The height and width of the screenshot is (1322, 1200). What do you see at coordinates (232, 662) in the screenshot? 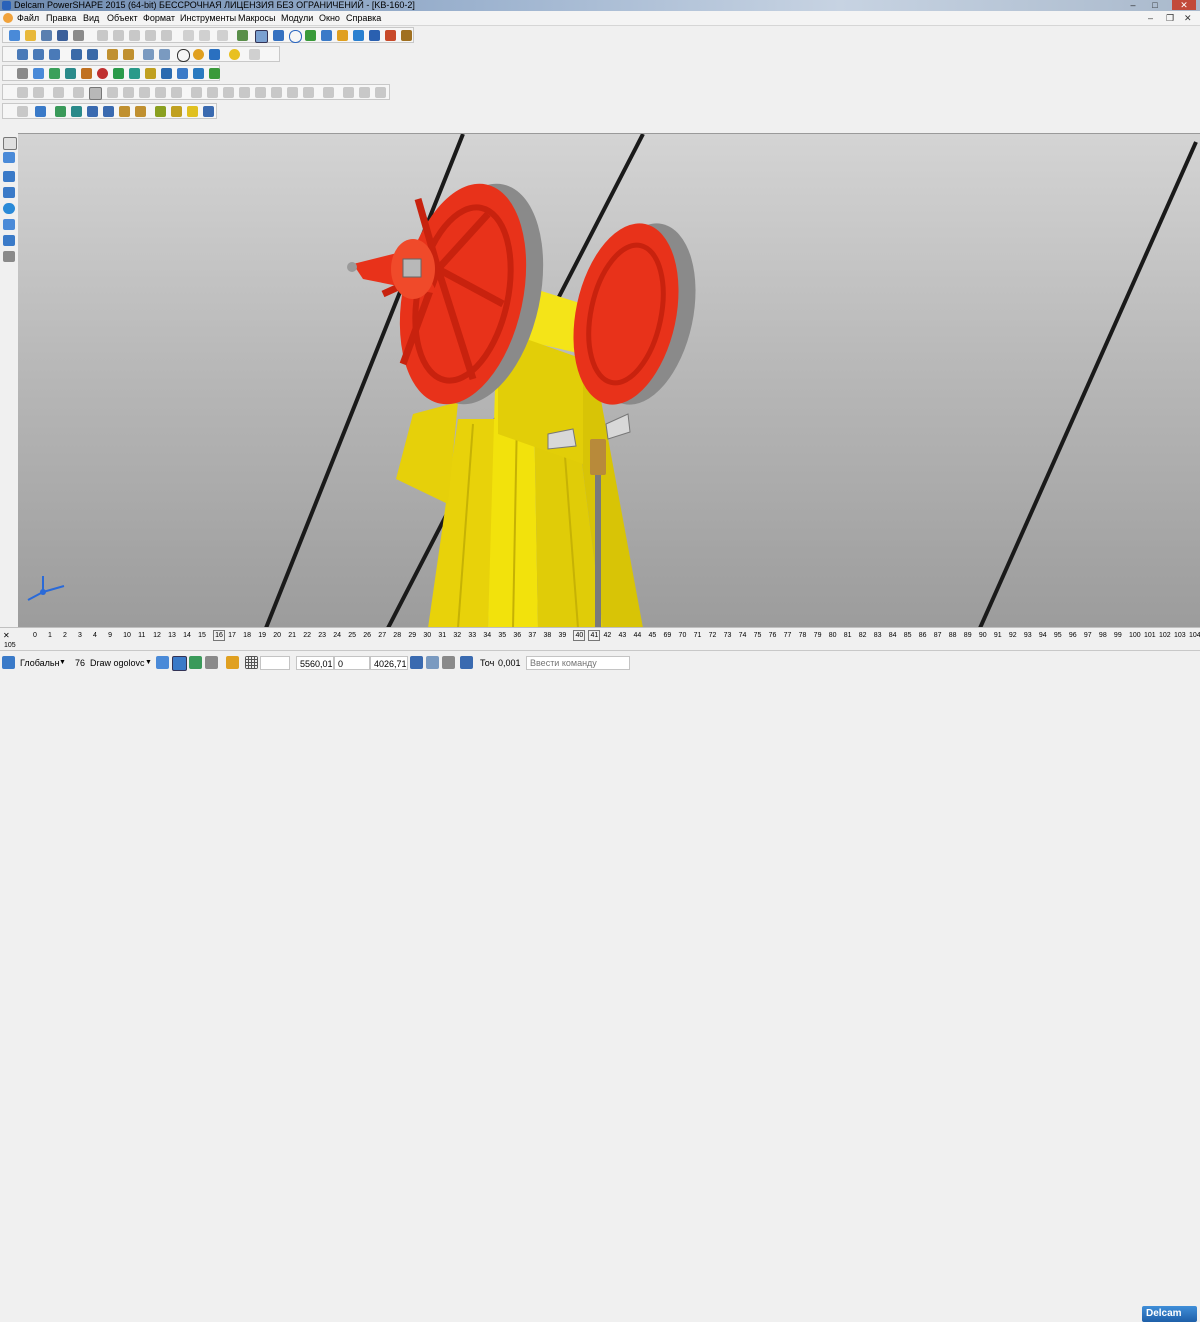
I see `intelligent-cursor-icon` at bounding box center [232, 662].